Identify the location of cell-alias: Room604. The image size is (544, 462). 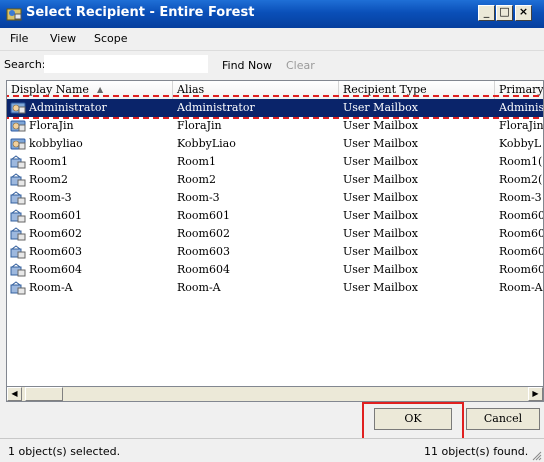
(203, 269).